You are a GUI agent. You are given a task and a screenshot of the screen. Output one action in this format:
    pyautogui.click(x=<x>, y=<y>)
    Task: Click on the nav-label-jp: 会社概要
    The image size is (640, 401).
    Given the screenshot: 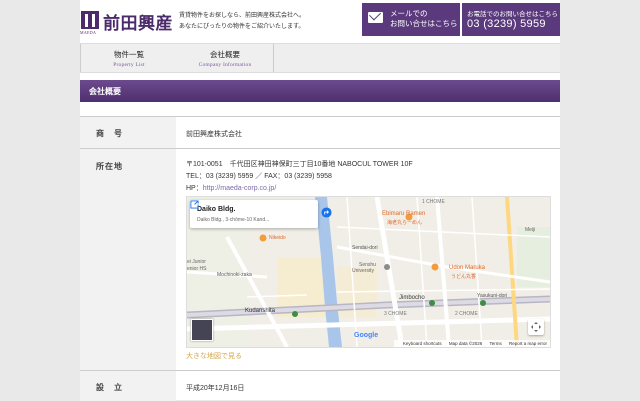 What is the action you would take?
    pyautogui.click(x=225, y=54)
    